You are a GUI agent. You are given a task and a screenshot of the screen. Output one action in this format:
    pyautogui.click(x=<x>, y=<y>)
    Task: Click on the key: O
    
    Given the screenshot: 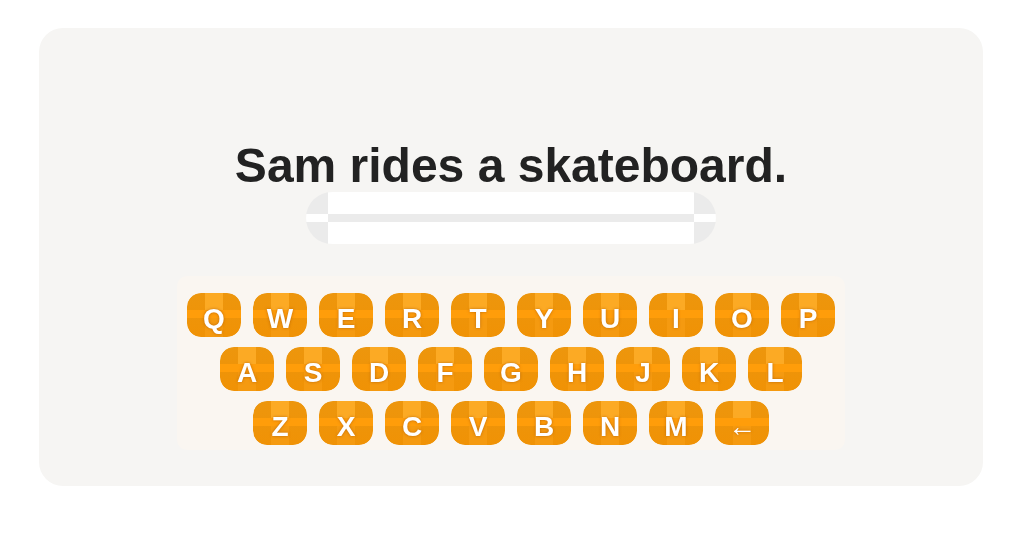 What is the action you would take?
    pyautogui.click(x=742, y=315)
    